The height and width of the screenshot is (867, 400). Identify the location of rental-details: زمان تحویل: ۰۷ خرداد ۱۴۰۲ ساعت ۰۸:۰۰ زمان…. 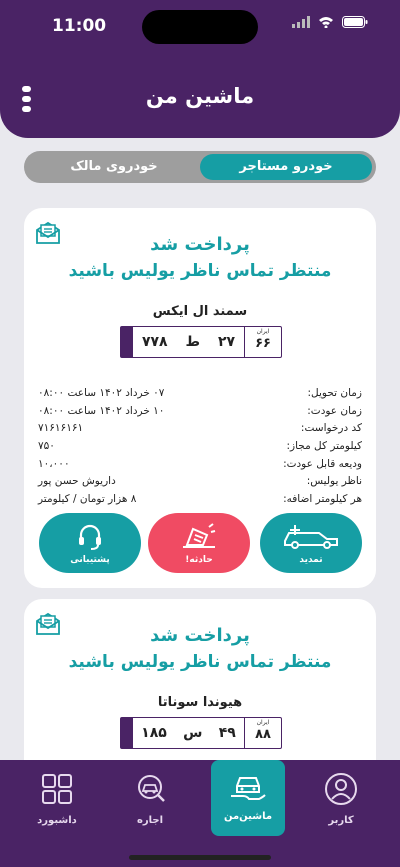
(200, 447).